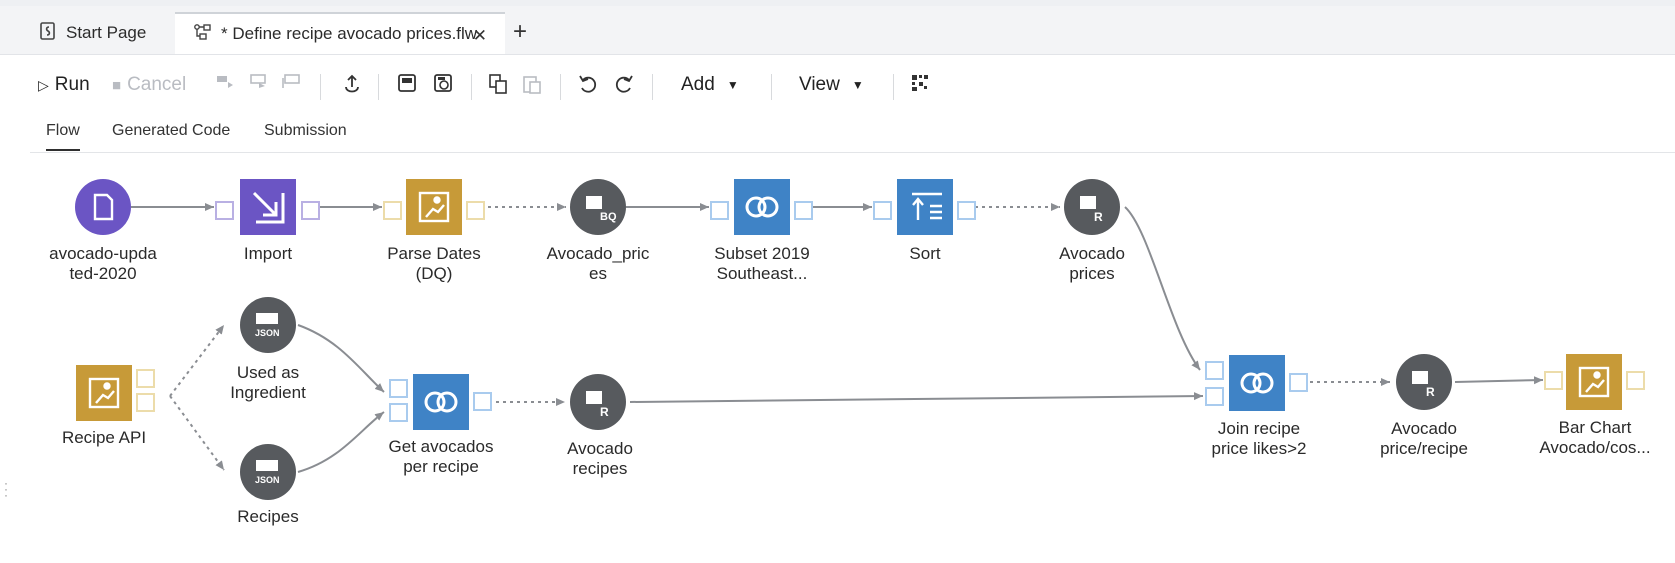 This screenshot has height=563, width=1675. I want to click on node-label: Recipes, so click(268, 517).